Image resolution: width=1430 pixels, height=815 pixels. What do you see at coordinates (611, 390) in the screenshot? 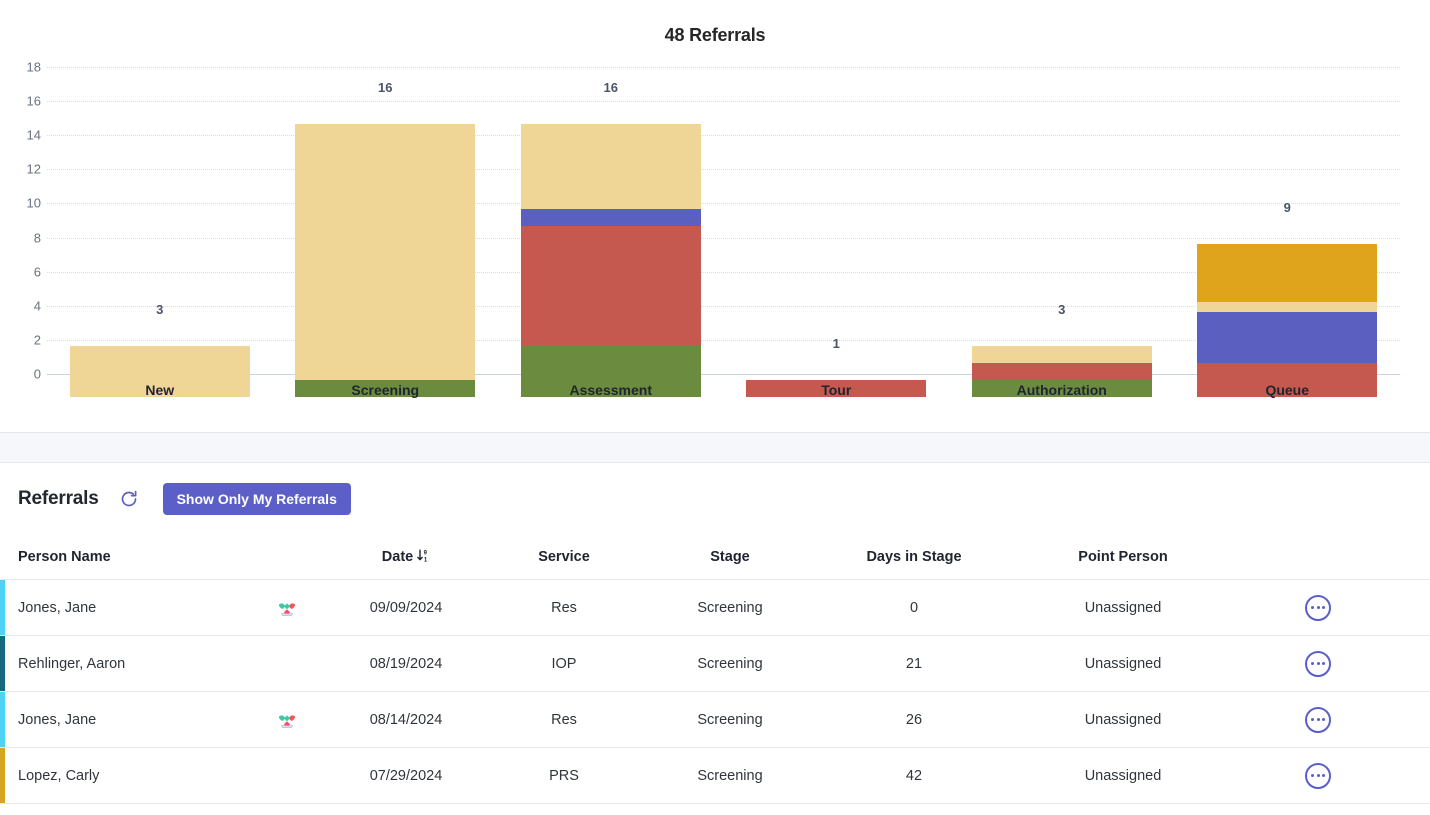
I see `x-axis-label-assessment: Assessment` at bounding box center [611, 390].